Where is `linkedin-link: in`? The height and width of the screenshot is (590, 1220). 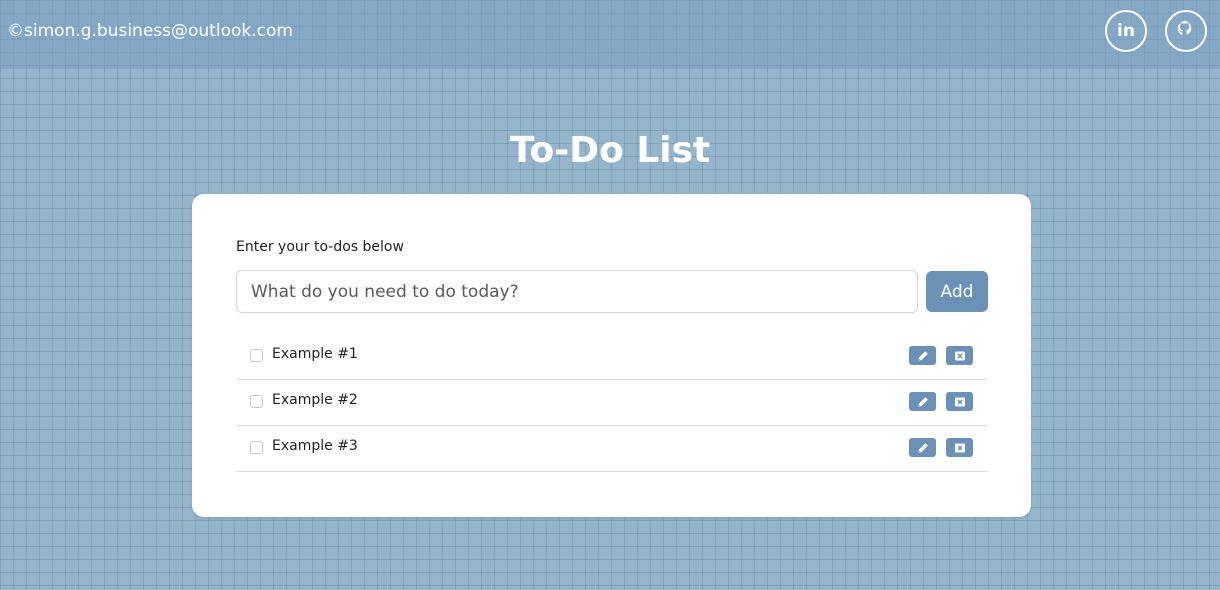 linkedin-link: in is located at coordinates (1126, 31).